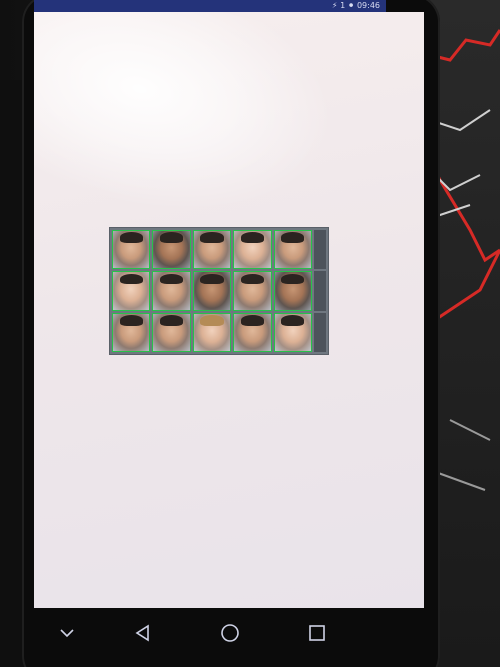 The height and width of the screenshot is (667, 500). What do you see at coordinates (143, 633) in the screenshot?
I see `back-triangle-icon` at bounding box center [143, 633].